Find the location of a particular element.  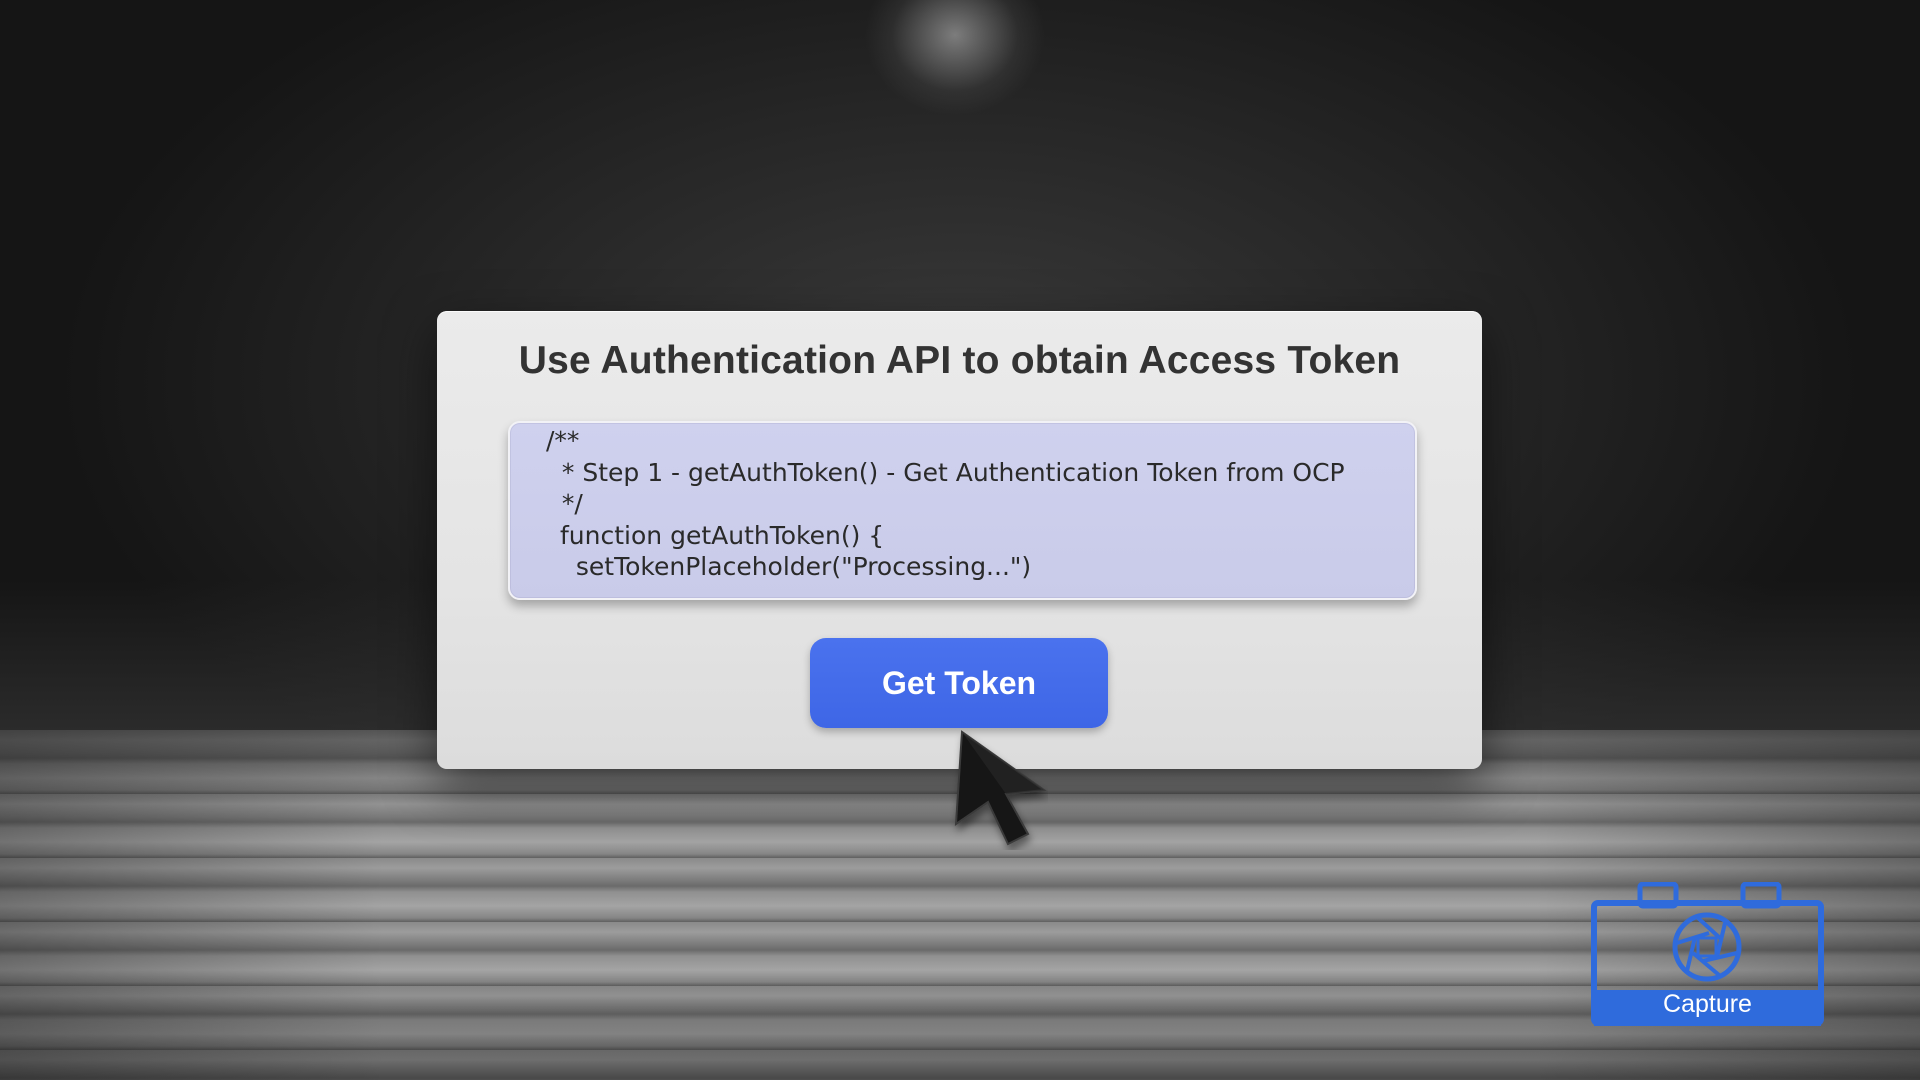

code-line: function getAuthToken() { is located at coordinates (722, 535).